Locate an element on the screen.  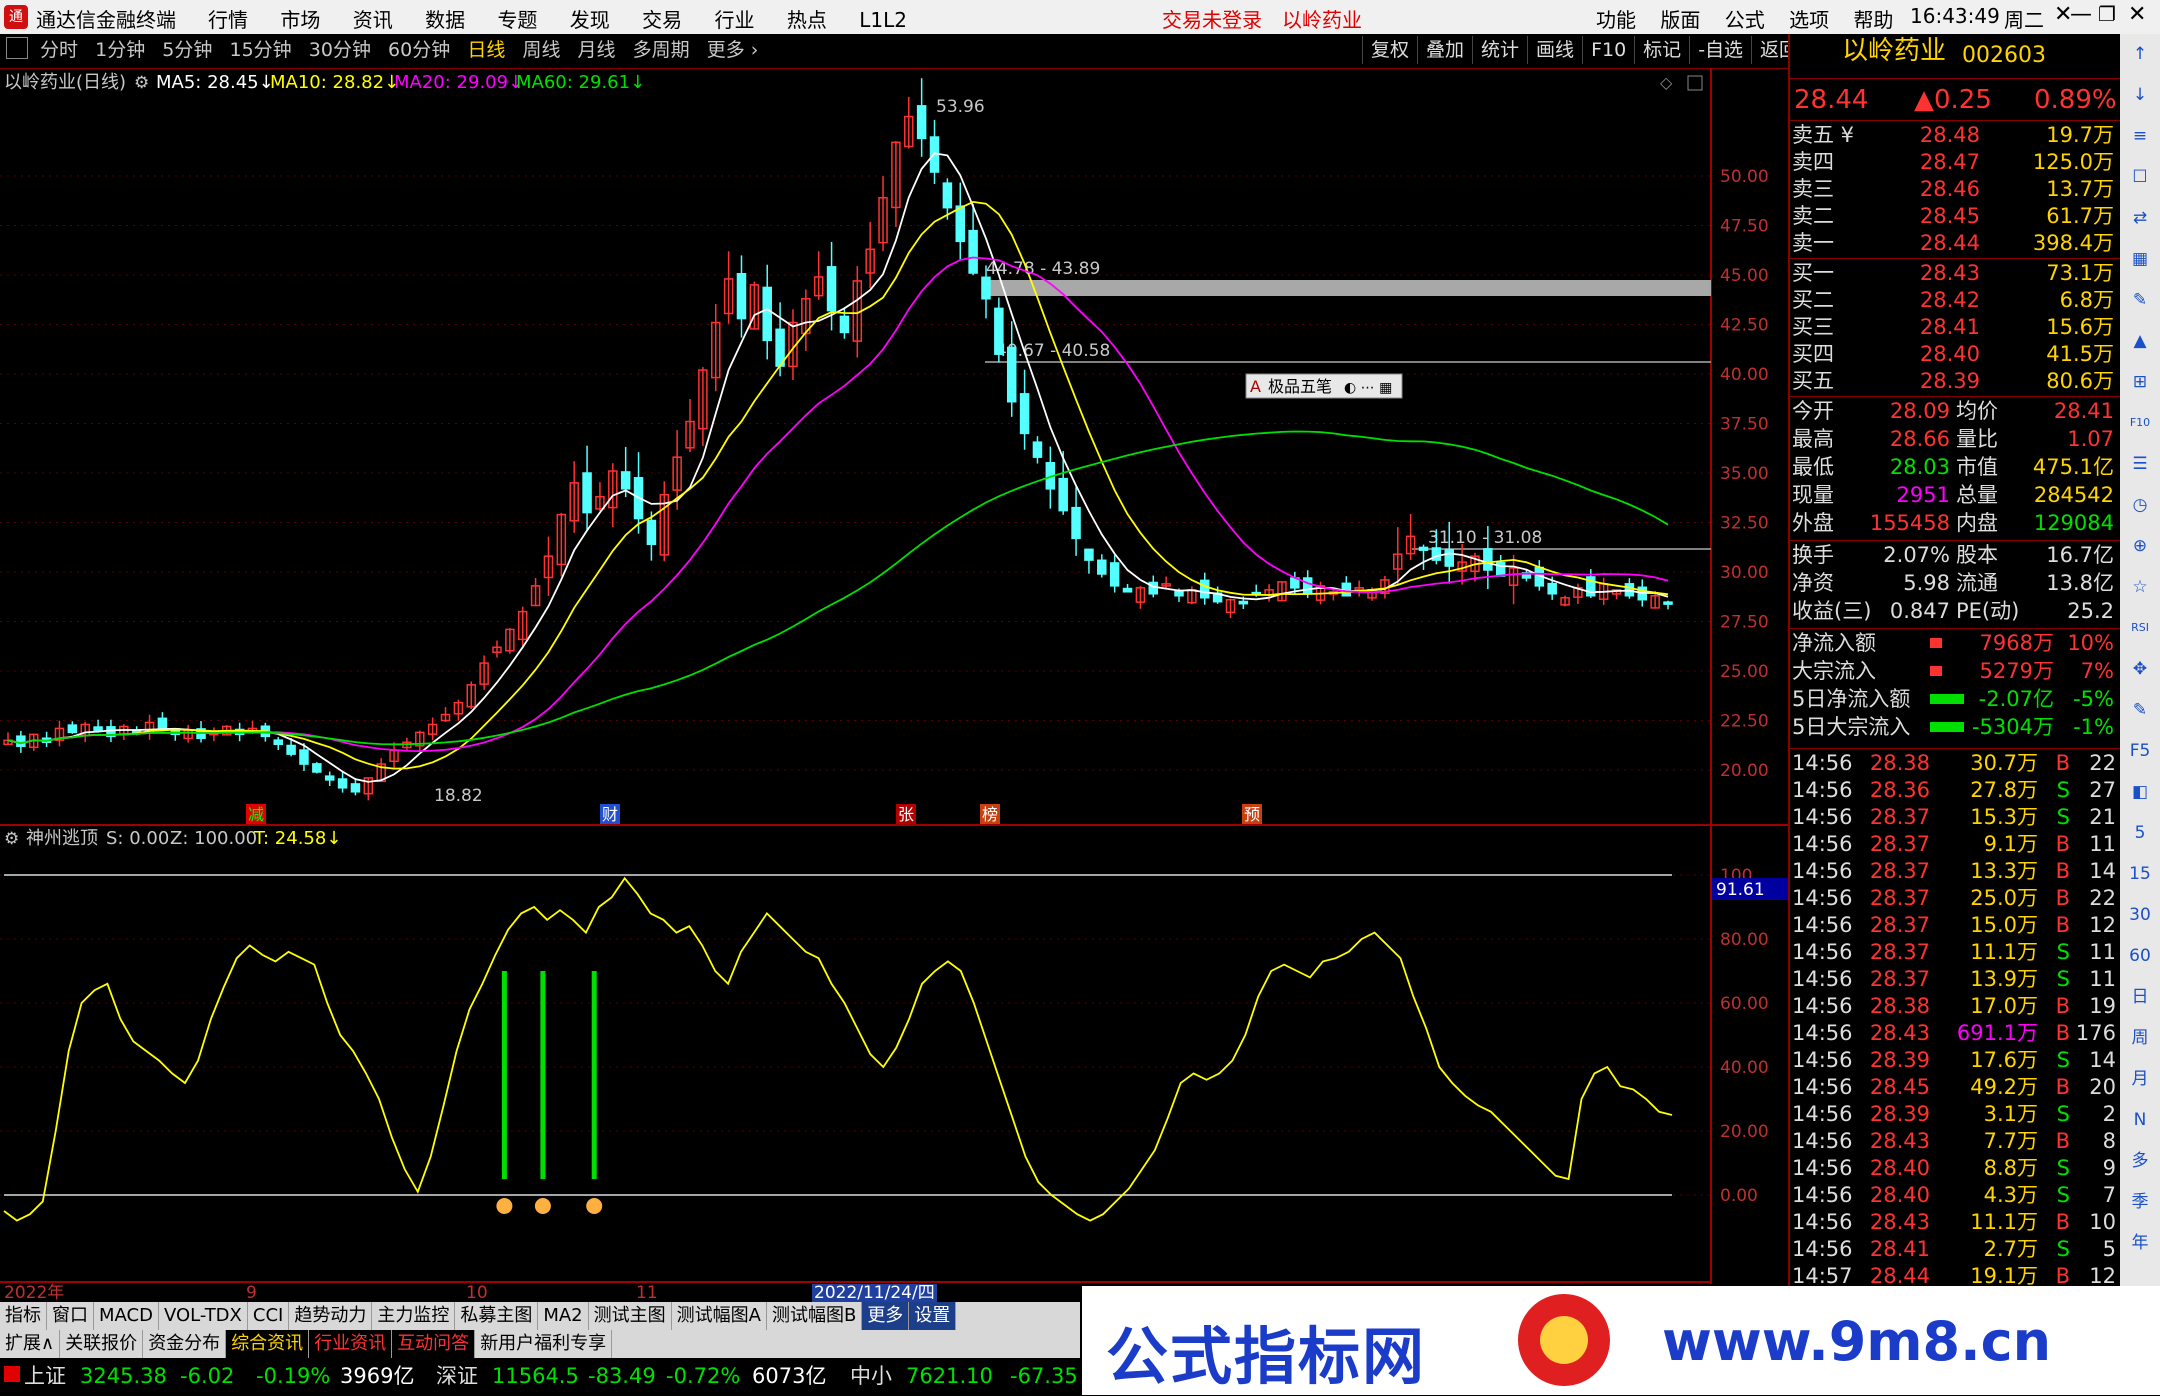
bottom-tab: MACD is located at coordinates (126, 1316).